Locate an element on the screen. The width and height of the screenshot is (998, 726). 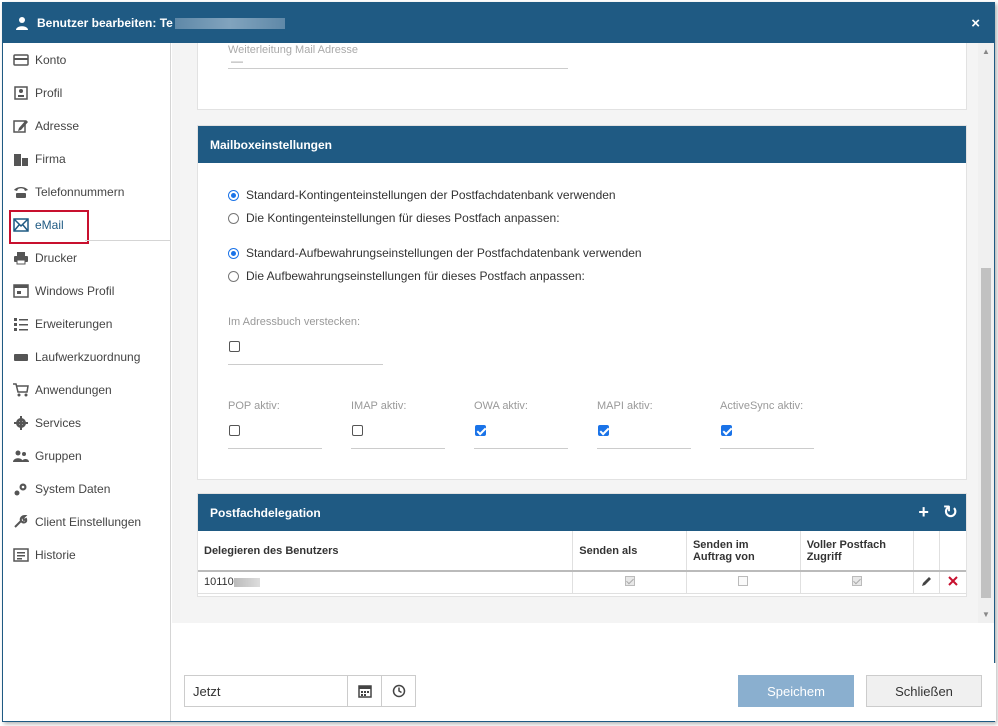
full-access-checkbox is located at coordinates (857, 580).